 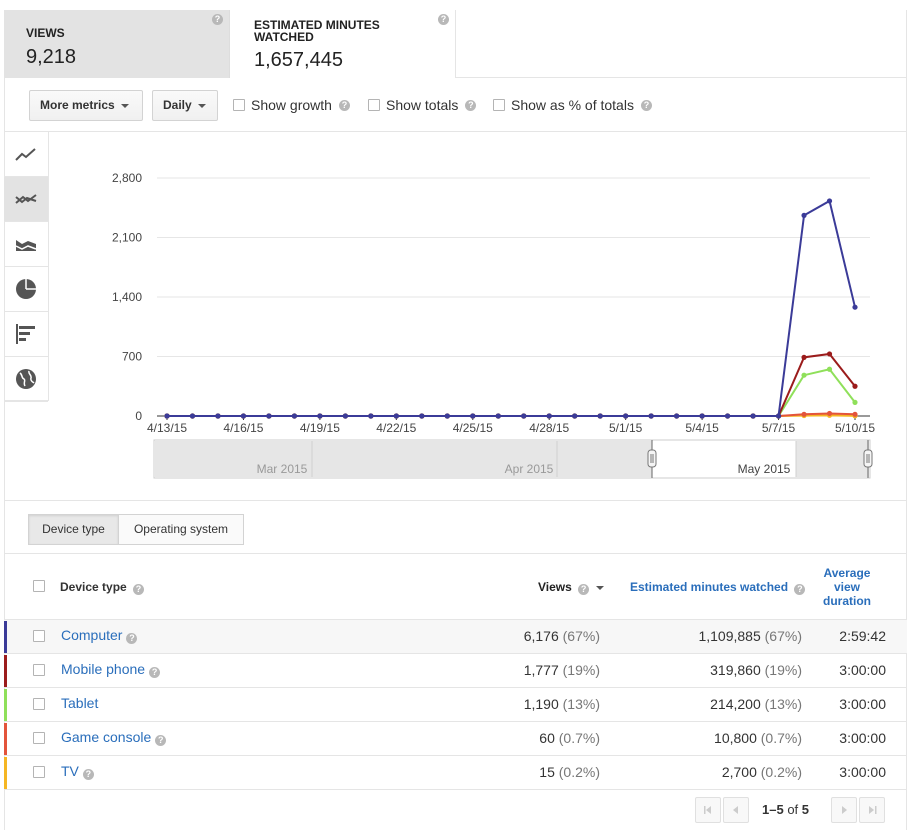 I want to click on prev-page-button, so click(x=736, y=810).